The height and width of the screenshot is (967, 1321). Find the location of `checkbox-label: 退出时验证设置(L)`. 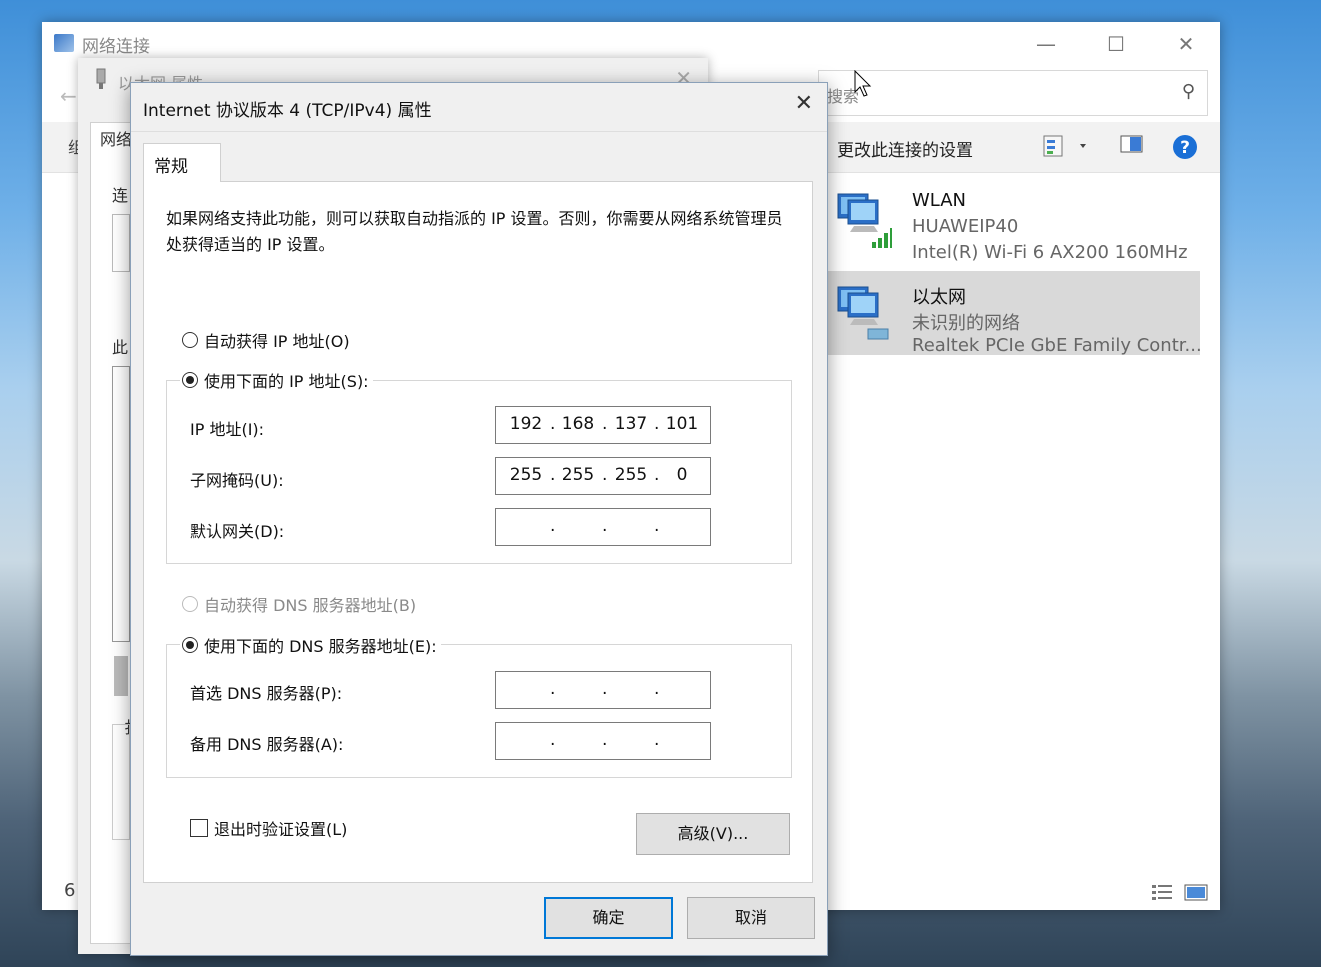

checkbox-label: 退出时验证设置(L) is located at coordinates (281, 829).